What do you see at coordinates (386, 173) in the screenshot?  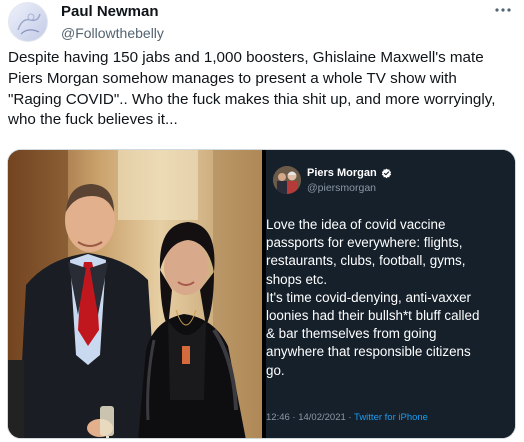 I see `verified-badge-icon` at bounding box center [386, 173].